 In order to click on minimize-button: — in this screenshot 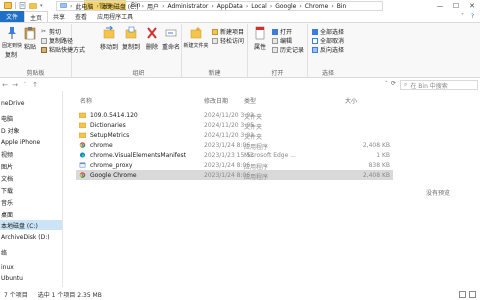, I will do `click(440, 5)`.